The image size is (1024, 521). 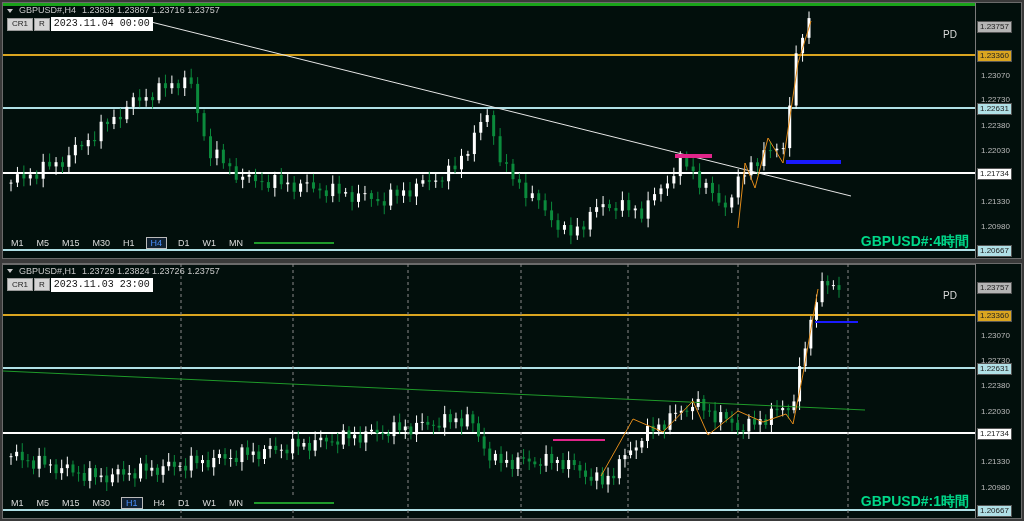 I want to click on chart-caption: GBPUSD#:1時間, so click(x=914, y=501).